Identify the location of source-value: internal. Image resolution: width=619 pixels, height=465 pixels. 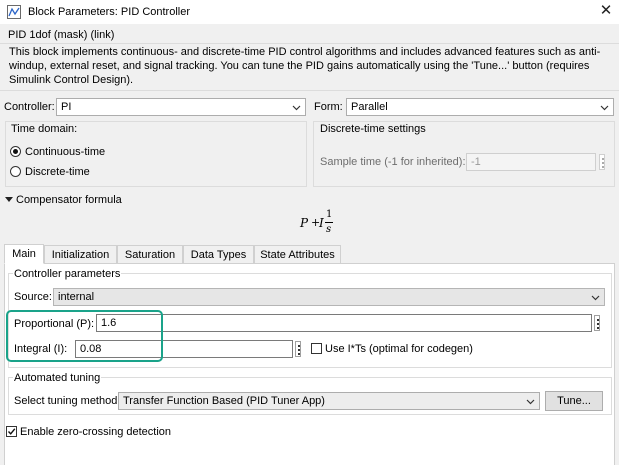
(76, 297).